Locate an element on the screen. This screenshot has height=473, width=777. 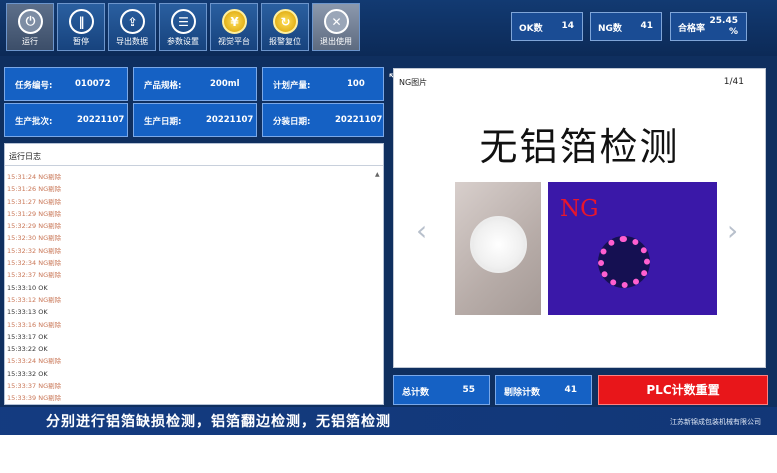
task-number-label: 任务编号: is located at coordinates (34, 86).